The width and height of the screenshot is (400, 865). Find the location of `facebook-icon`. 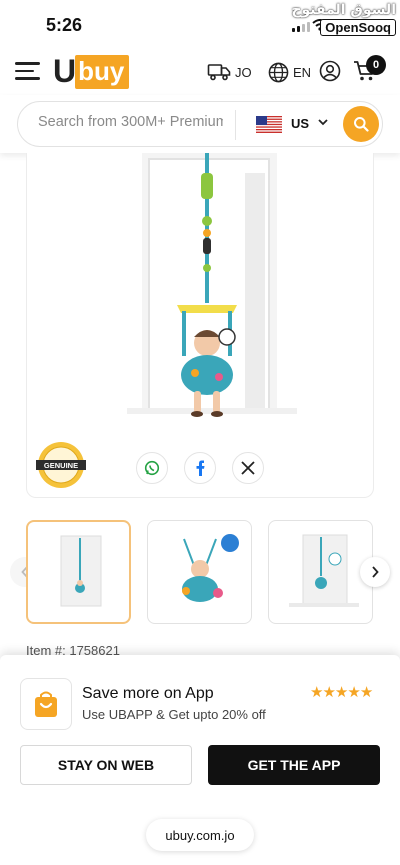

facebook-icon is located at coordinates (200, 468).